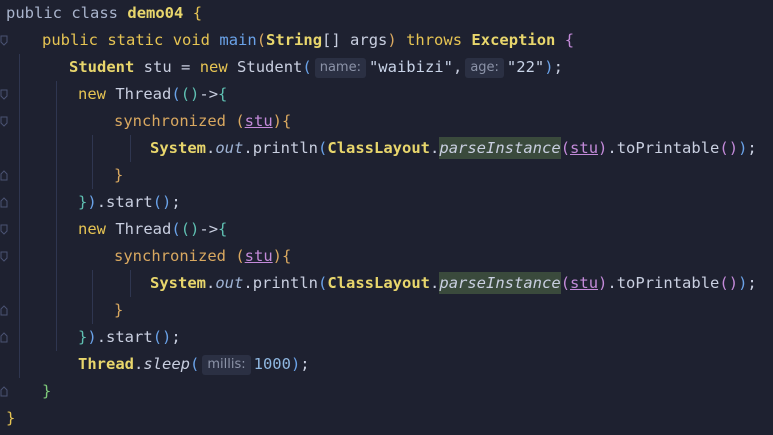  I want to click on string-literal: "waibizi", so click(410, 67).